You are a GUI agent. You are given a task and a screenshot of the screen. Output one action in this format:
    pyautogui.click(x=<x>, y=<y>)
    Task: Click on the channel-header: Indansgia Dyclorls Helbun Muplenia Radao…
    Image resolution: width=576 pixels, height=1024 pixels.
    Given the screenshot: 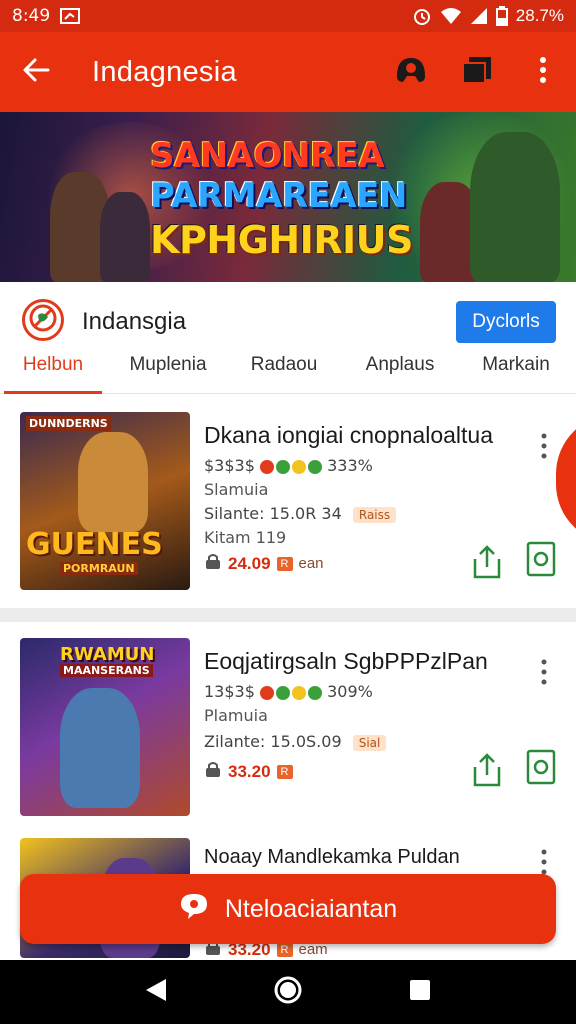 What is the action you would take?
    pyautogui.click(x=288, y=338)
    